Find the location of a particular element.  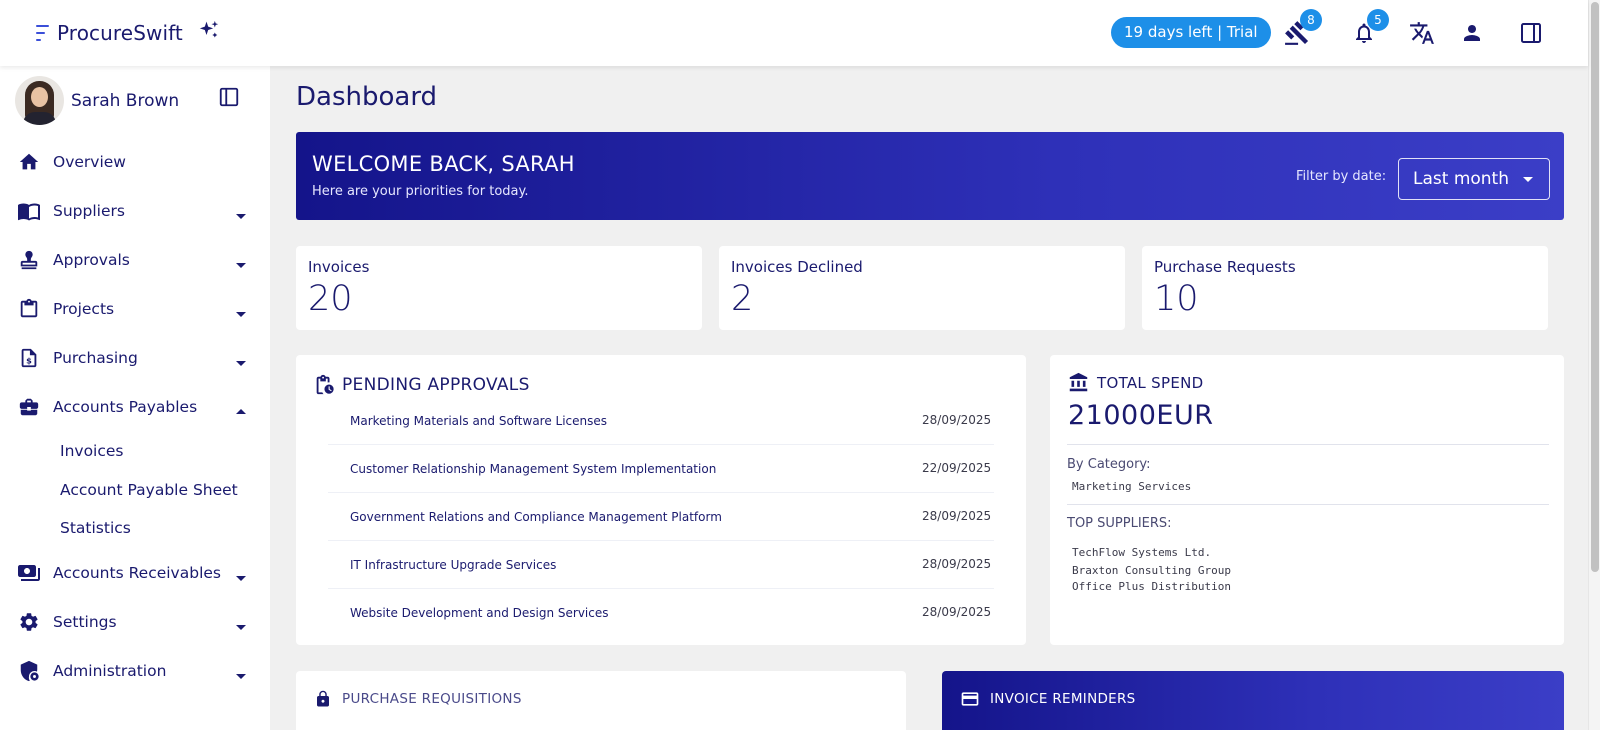

sidebar-item-label: Projects is located at coordinates (84, 309).